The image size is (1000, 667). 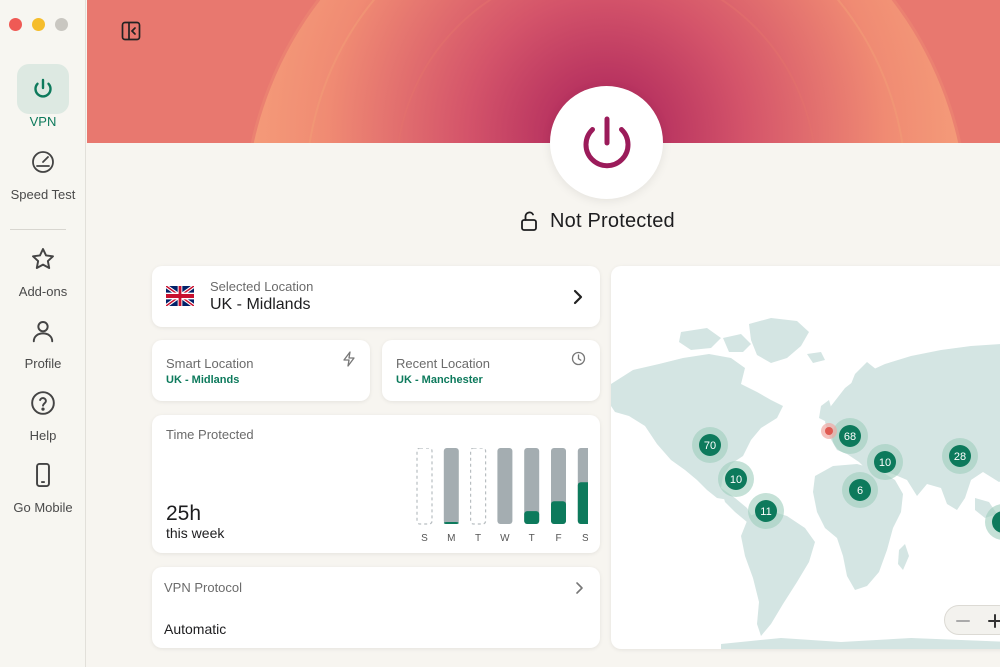 I want to click on map-zoom-control, so click(x=972, y=620).